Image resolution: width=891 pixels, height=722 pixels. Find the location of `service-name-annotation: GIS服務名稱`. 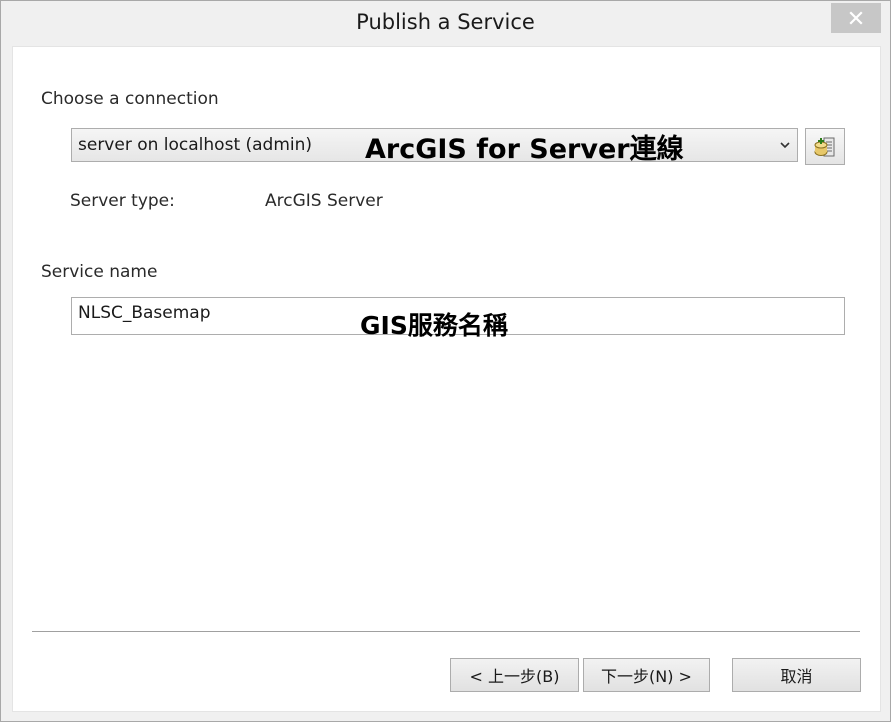

service-name-annotation: GIS服務名稱 is located at coordinates (434, 325).